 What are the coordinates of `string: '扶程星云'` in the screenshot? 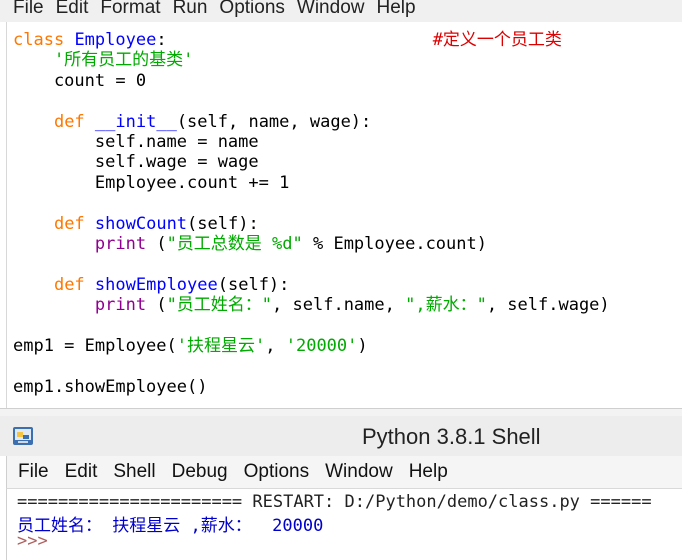 It's located at (221, 346).